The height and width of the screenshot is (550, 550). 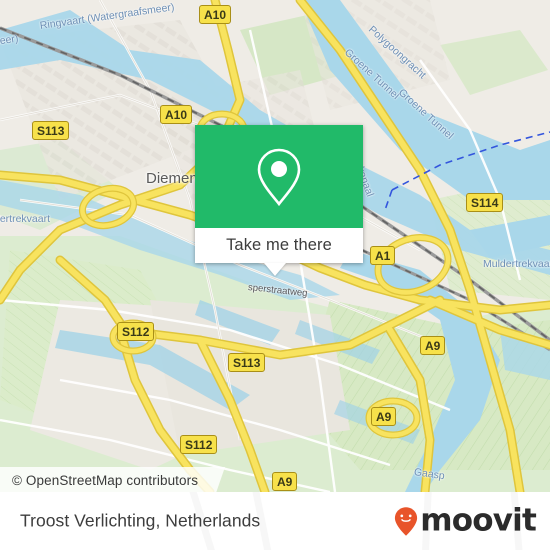 I want to click on moovit-wordmark: moovit, so click(x=478, y=520).